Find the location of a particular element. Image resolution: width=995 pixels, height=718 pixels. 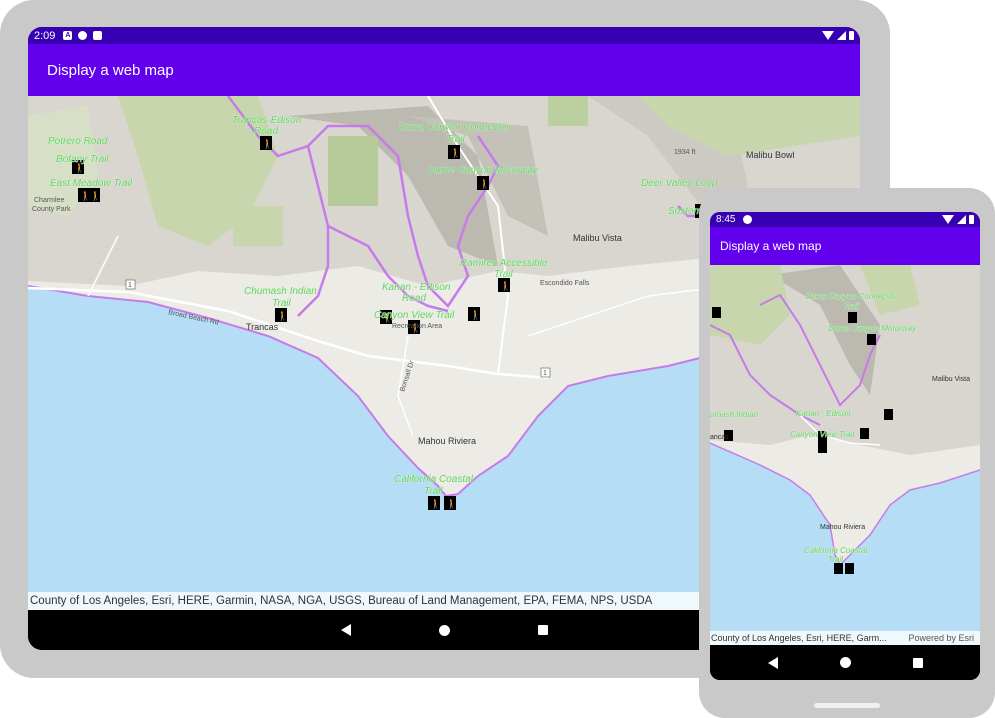

map-label: Potrero Road is located at coordinates (78, 141).